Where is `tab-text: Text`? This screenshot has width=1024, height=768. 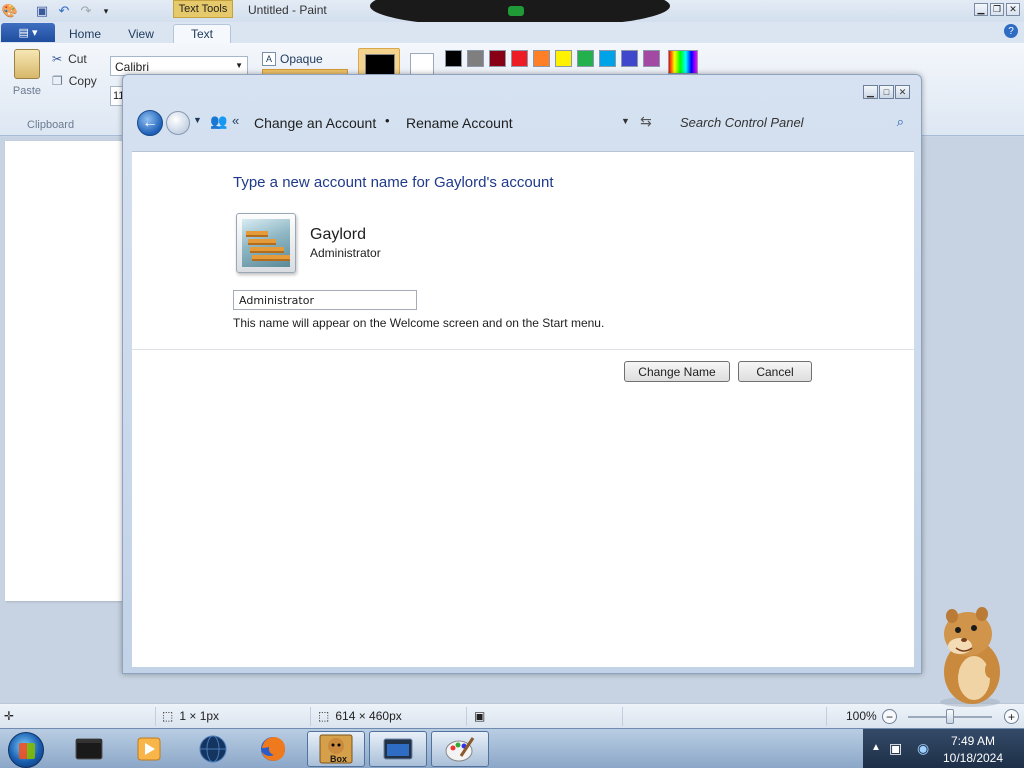
tab-text: Text is located at coordinates (202, 33).